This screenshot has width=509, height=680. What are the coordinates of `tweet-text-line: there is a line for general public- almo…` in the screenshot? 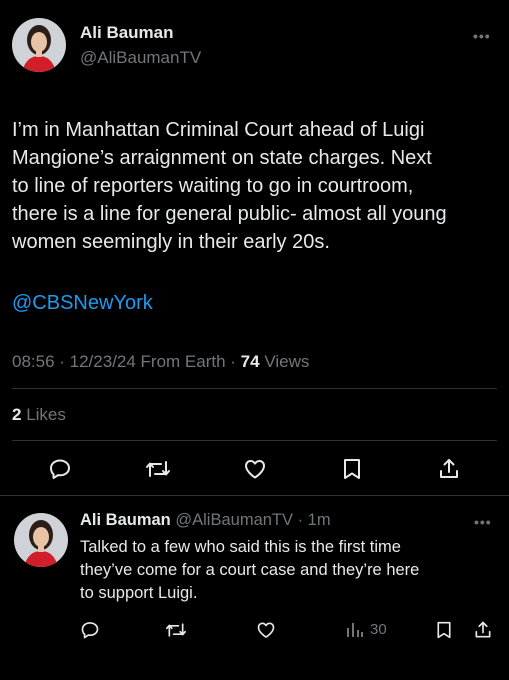 It's located at (229, 214).